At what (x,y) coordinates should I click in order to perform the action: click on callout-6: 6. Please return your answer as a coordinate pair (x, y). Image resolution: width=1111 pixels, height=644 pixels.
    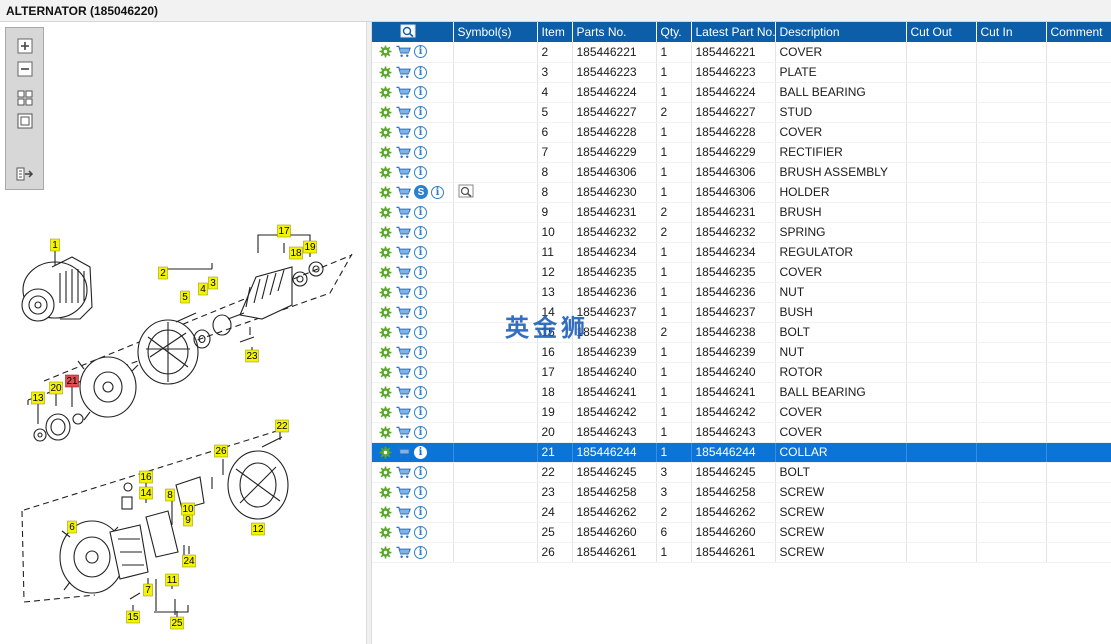
    Looking at the image, I should click on (72, 527).